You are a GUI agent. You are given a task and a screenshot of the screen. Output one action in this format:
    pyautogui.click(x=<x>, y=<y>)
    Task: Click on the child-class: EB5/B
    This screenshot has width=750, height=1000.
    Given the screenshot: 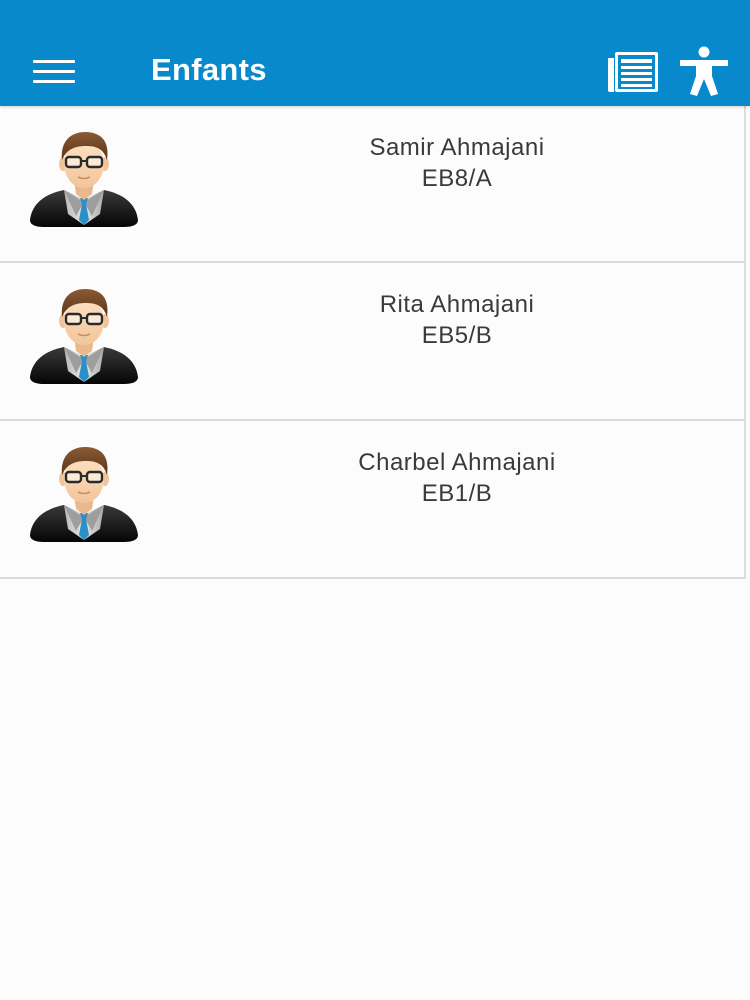 What is the action you would take?
    pyautogui.click(x=457, y=335)
    